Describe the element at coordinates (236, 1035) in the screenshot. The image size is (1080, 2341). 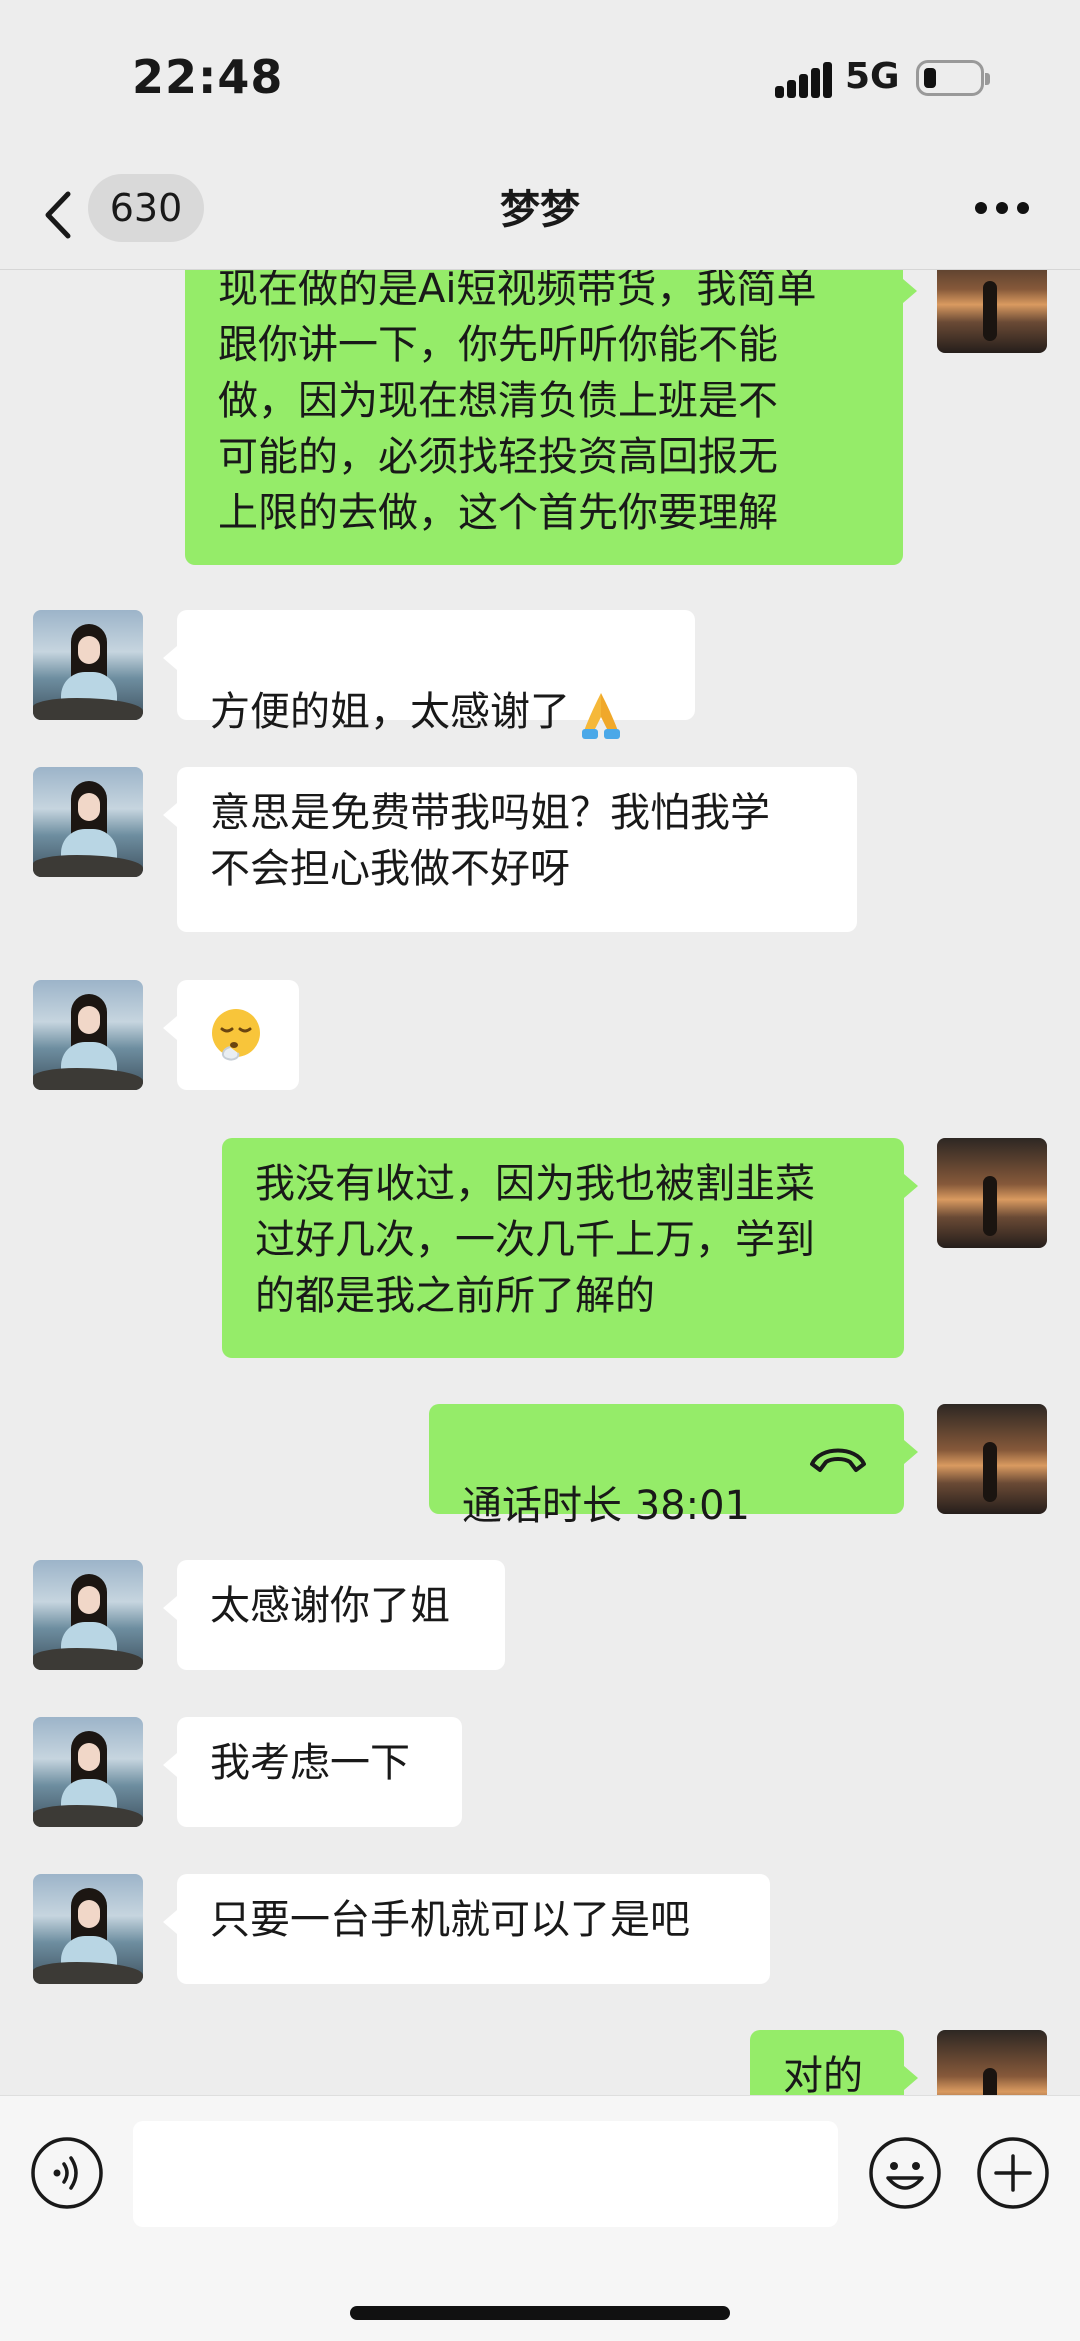
I see `face-exhaling-emoji-icon` at that location.